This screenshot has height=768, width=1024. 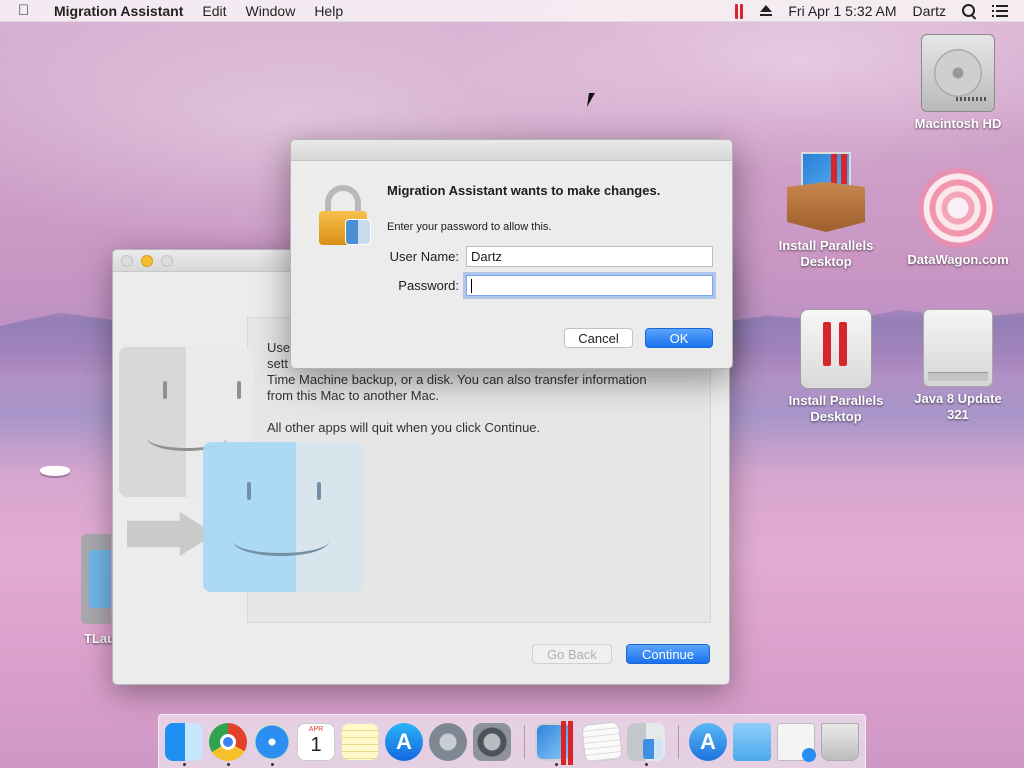 I want to click on hard-drive-icon, so click(x=958, y=73).